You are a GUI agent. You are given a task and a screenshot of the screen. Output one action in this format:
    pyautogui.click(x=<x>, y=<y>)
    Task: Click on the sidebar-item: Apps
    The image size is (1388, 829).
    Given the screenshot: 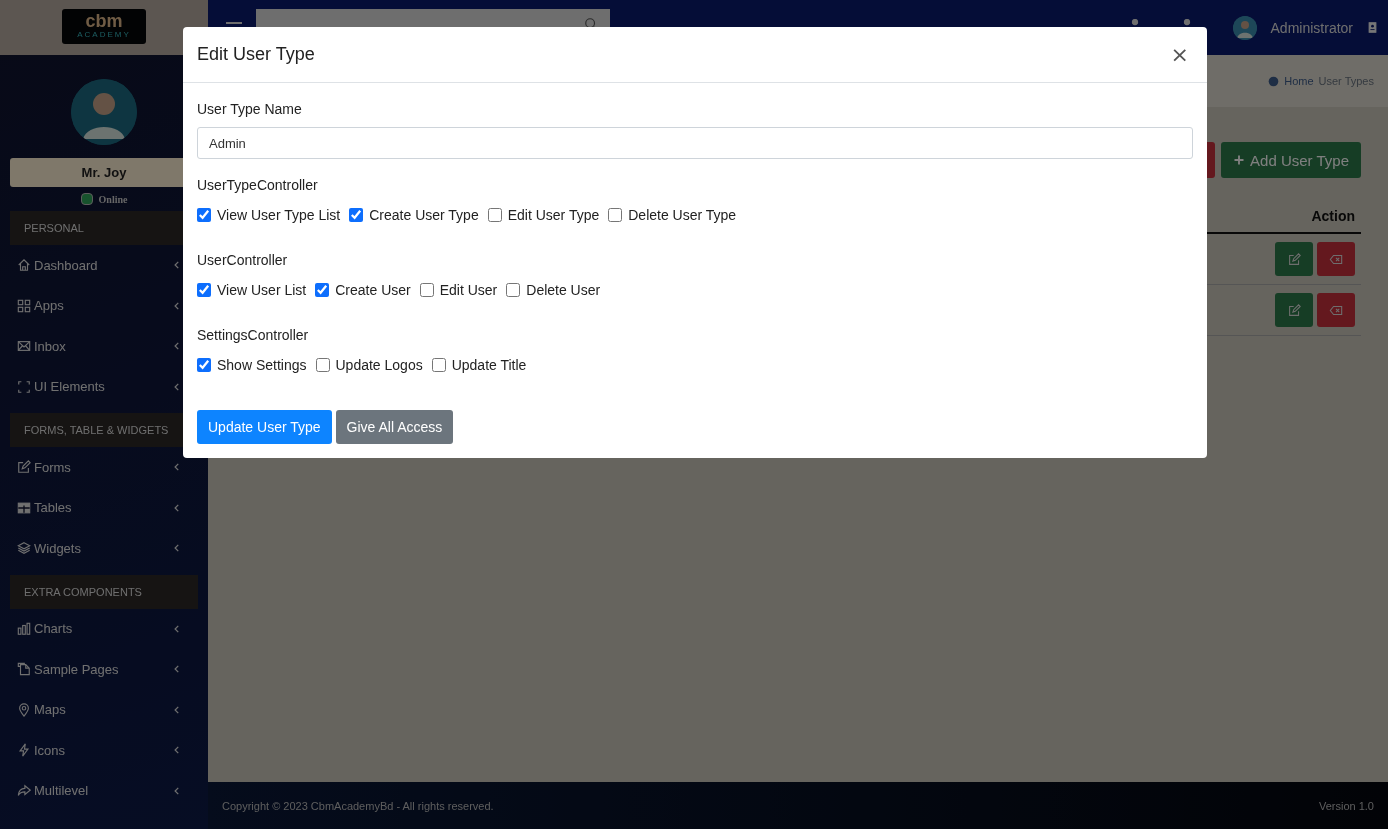 What is the action you would take?
    pyautogui.click(x=91, y=305)
    